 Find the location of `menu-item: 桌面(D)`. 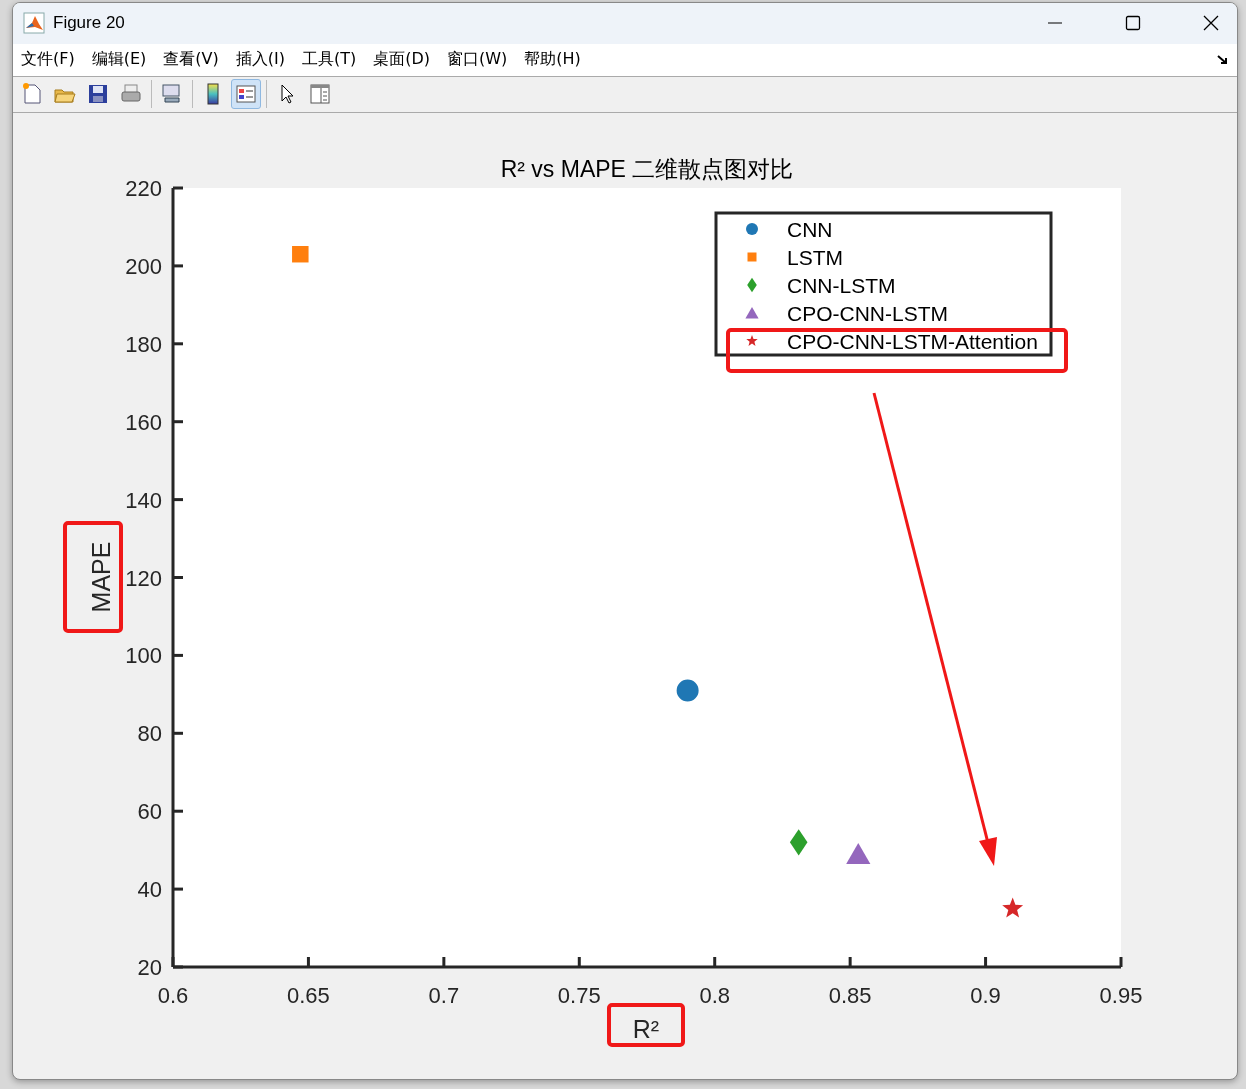

menu-item: 桌面(D) is located at coordinates (401, 60).